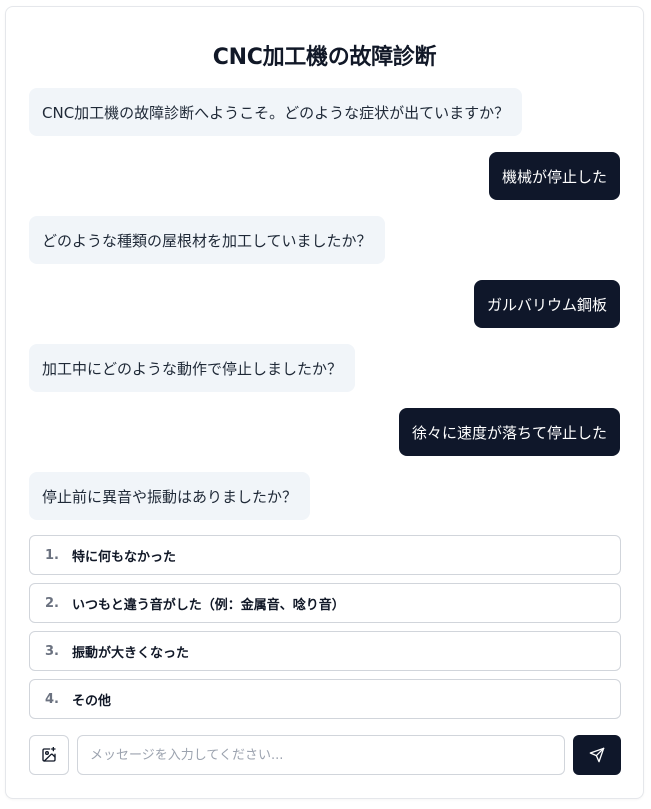 The height and width of the screenshot is (809, 651). I want to click on user-message: 機械が停止した, so click(554, 176).